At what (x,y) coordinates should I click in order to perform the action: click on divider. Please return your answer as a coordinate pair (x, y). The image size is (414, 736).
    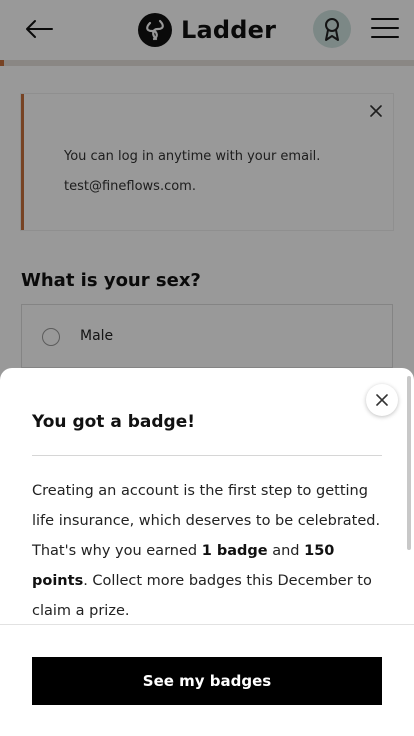
    Looking at the image, I should click on (207, 455).